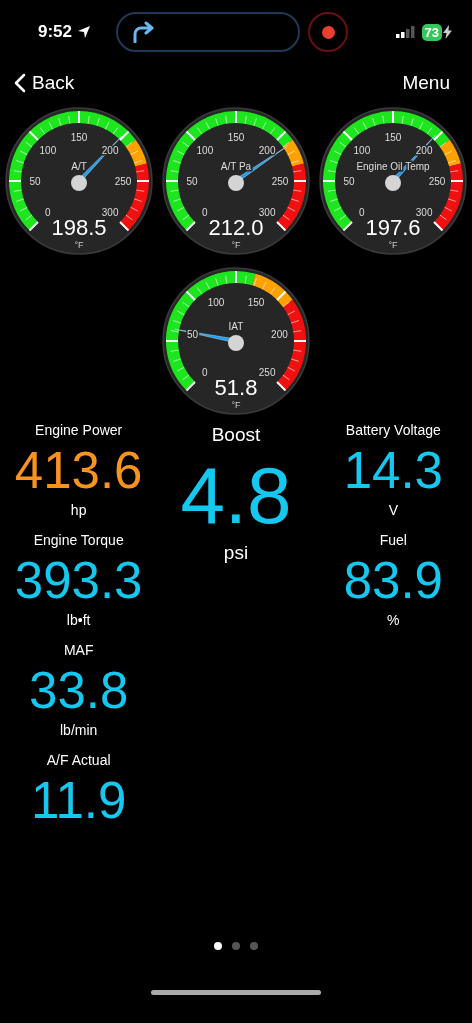 The image size is (472, 1023). What do you see at coordinates (78, 581) in the screenshot?
I see `metric-value: 393.3` at bounding box center [78, 581].